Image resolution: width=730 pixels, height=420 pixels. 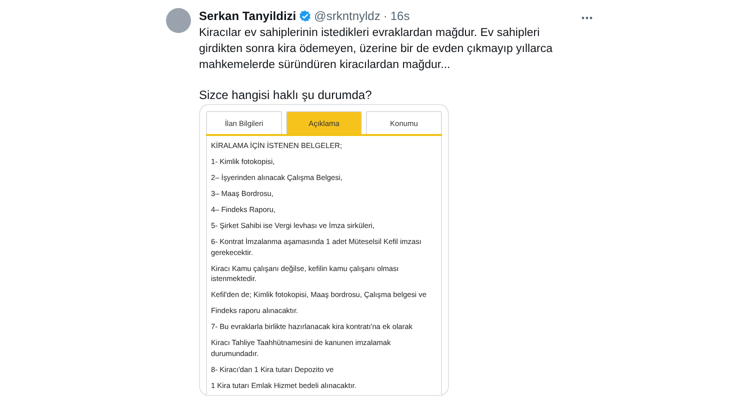 What do you see at coordinates (400, 16) in the screenshot?
I see `tweet-time: 16s` at bounding box center [400, 16].